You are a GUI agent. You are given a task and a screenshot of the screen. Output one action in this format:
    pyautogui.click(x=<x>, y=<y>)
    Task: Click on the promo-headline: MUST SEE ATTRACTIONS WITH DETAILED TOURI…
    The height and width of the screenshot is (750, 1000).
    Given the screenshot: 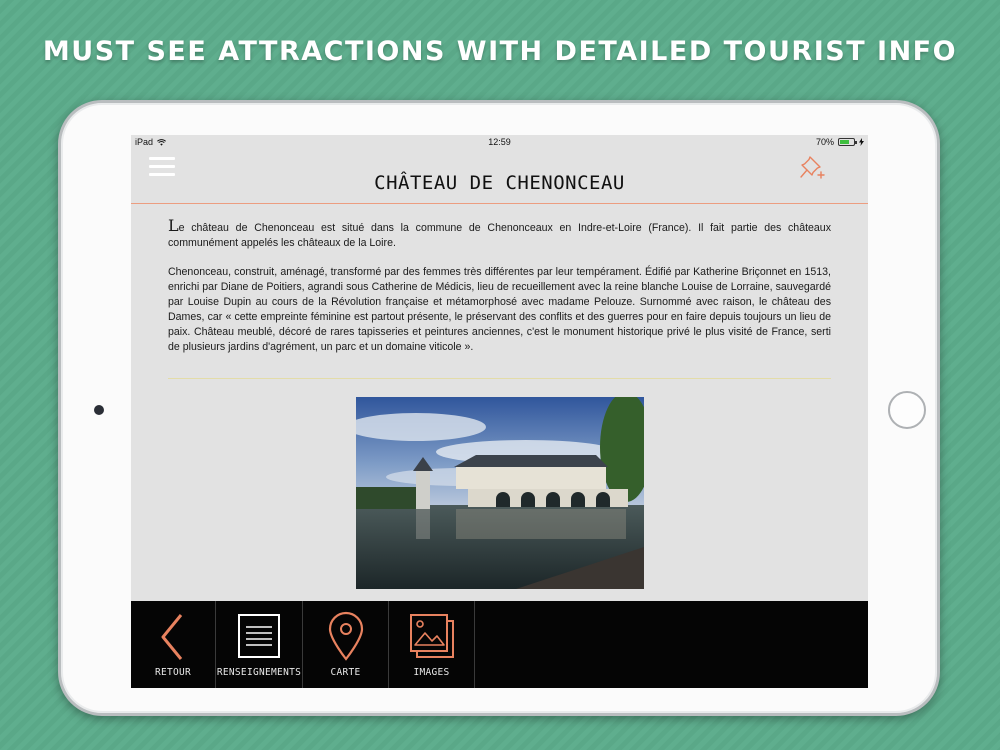 What is the action you would take?
    pyautogui.click(x=500, y=51)
    